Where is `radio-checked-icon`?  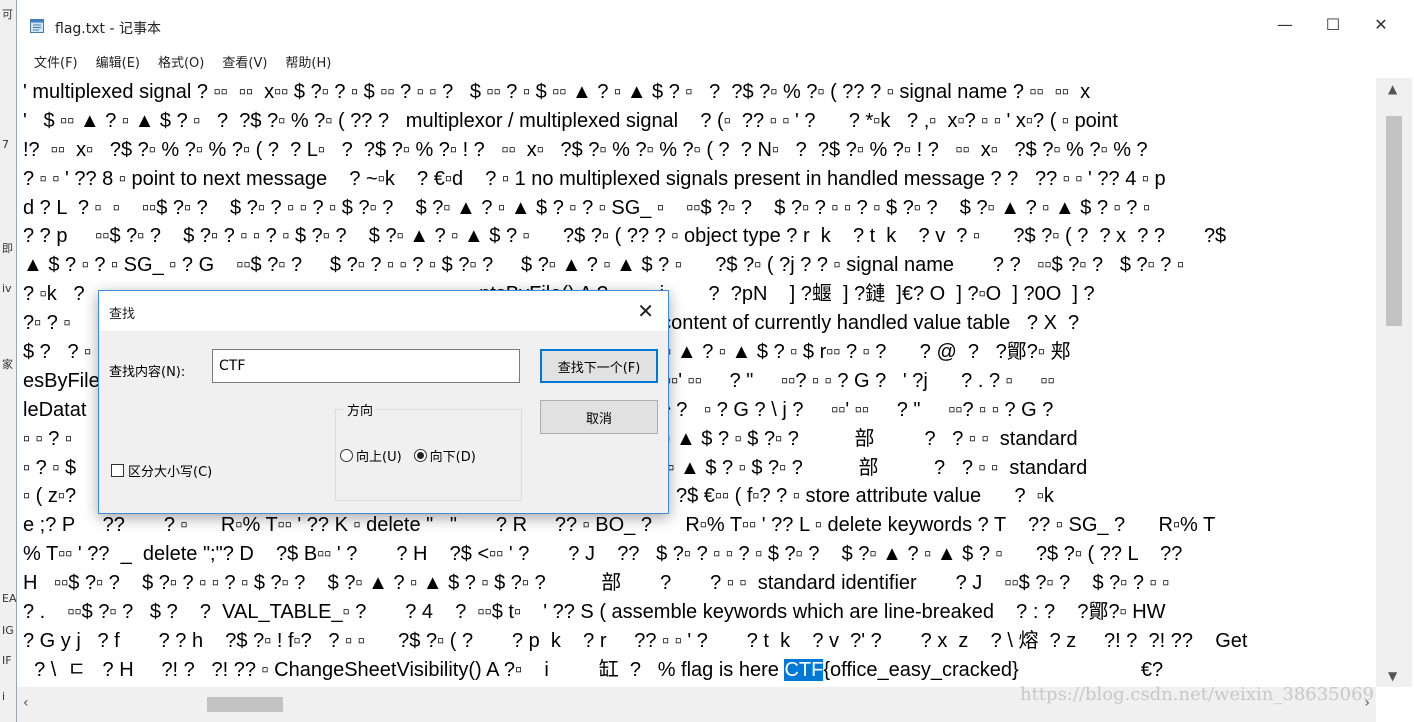
radio-checked-icon is located at coordinates (420, 455).